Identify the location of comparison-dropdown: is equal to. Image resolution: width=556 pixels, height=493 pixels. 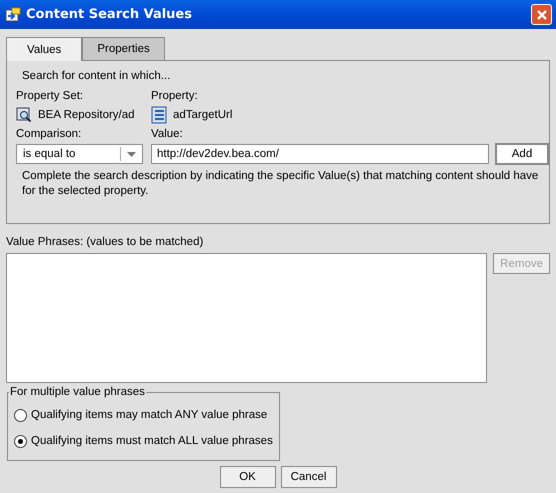
(79, 154).